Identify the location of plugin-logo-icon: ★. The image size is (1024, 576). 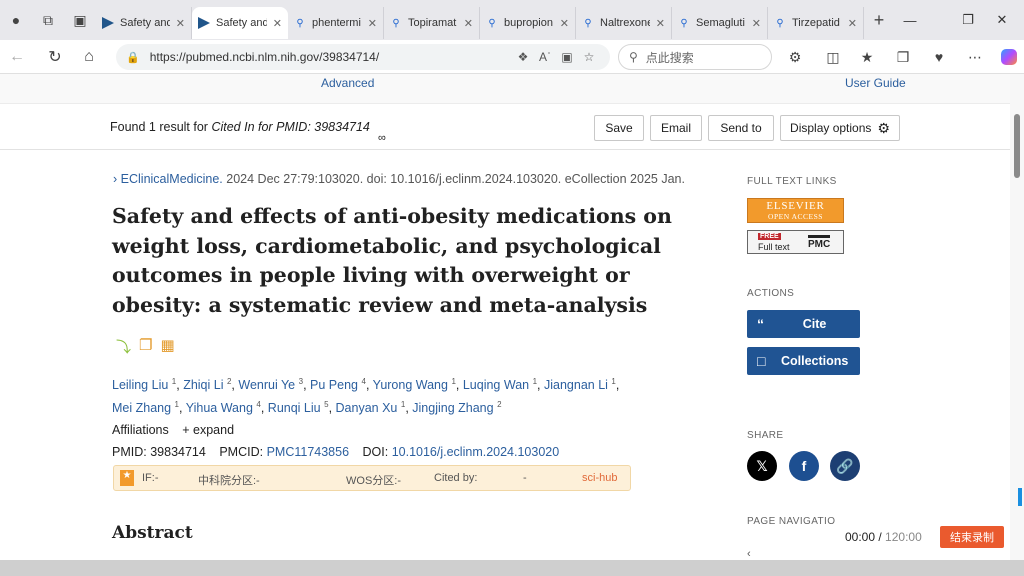
(127, 478).